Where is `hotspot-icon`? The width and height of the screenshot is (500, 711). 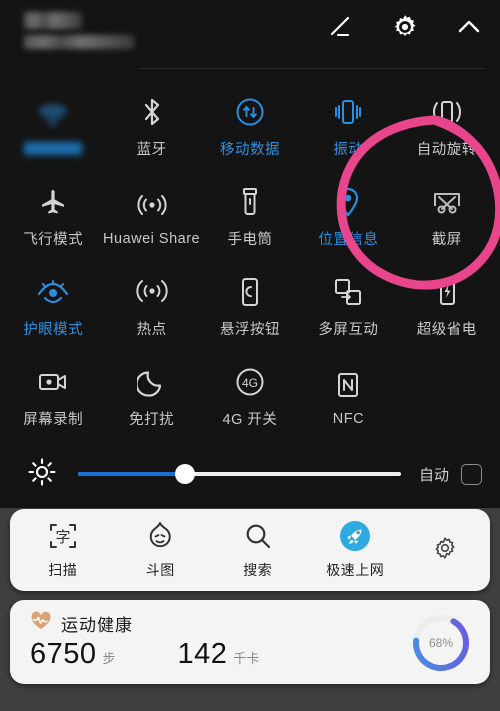 hotspot-icon is located at coordinates (151, 292).